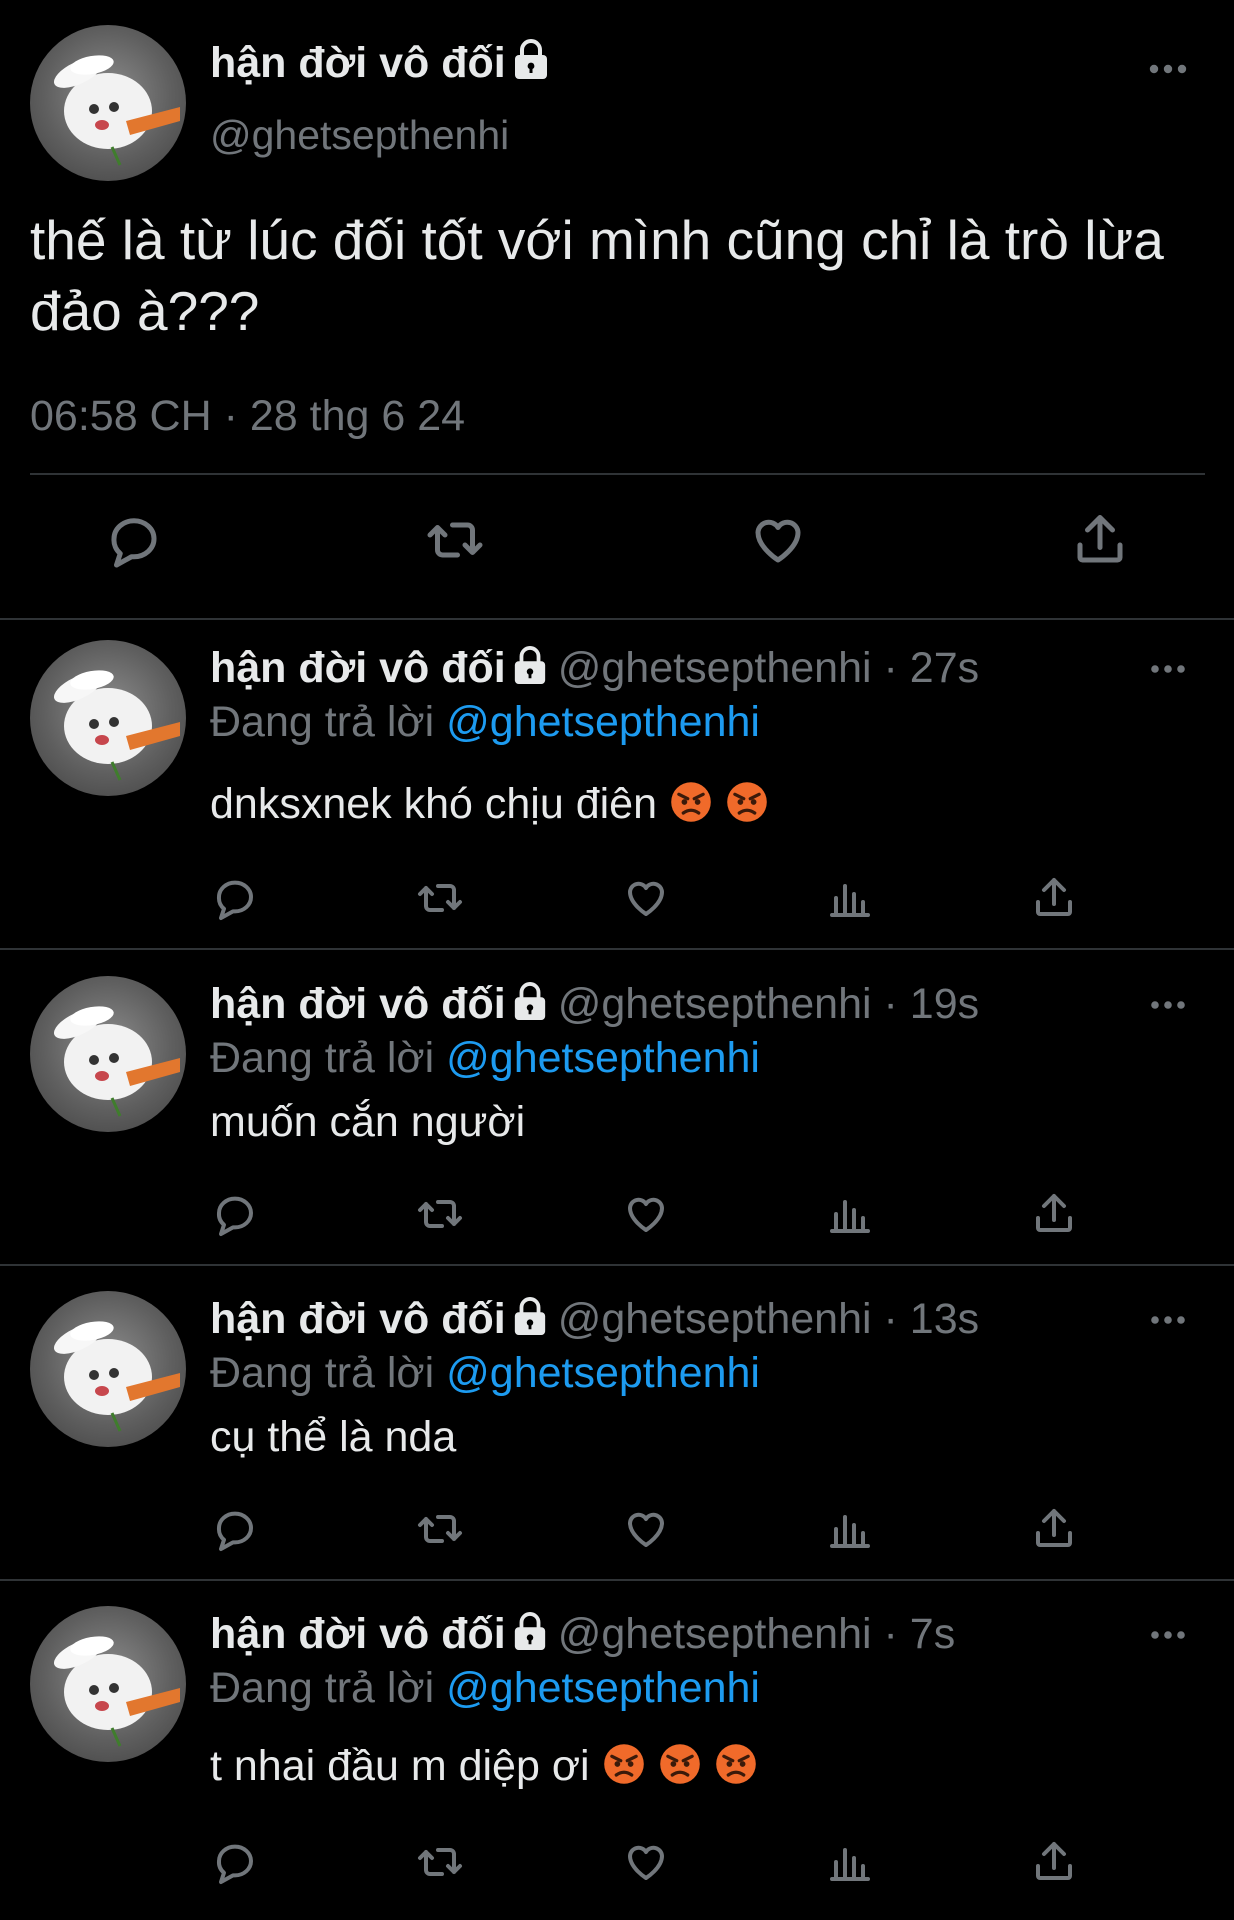  What do you see at coordinates (434, 804) in the screenshot?
I see `reply-text: dnksxnek khó chịu điên` at bounding box center [434, 804].